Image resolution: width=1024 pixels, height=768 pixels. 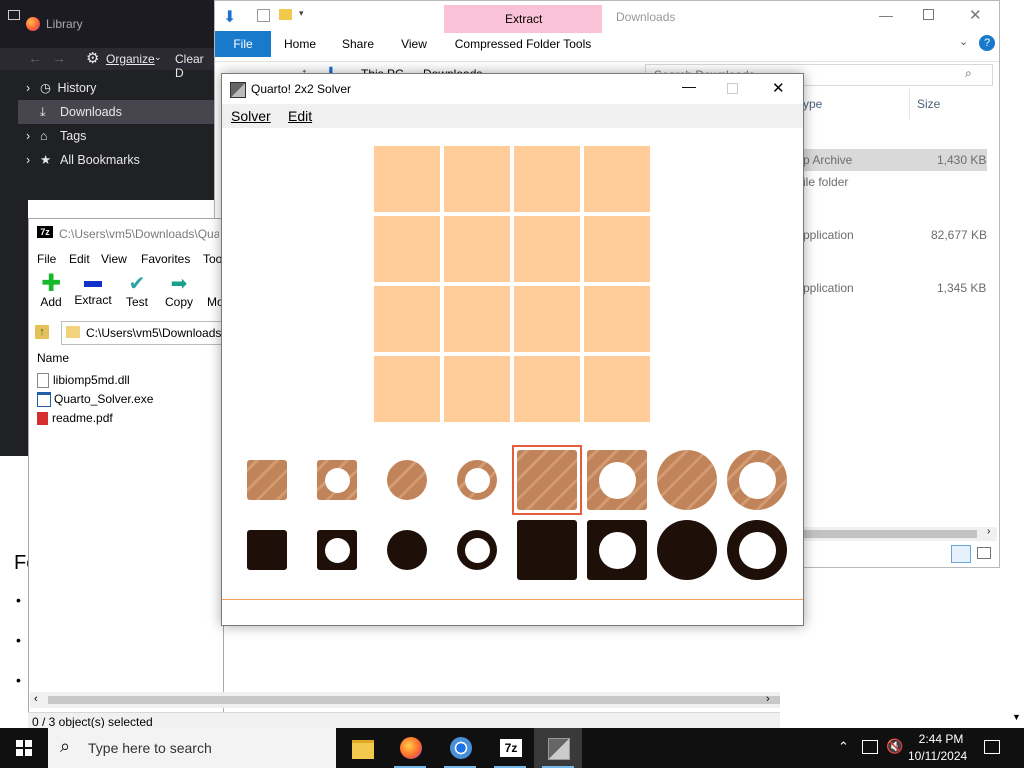 I want to click on network-icon, so click(x=870, y=747).